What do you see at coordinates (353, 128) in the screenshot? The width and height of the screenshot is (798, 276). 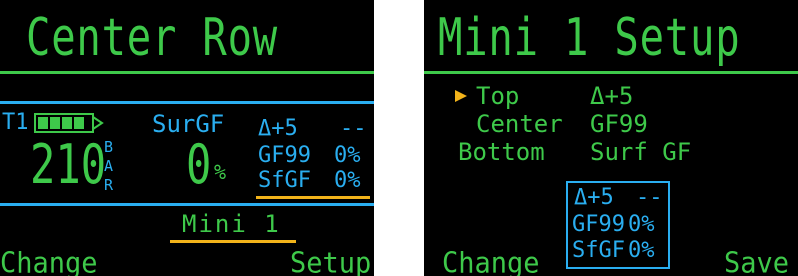 I see `delta-value: --` at bounding box center [353, 128].